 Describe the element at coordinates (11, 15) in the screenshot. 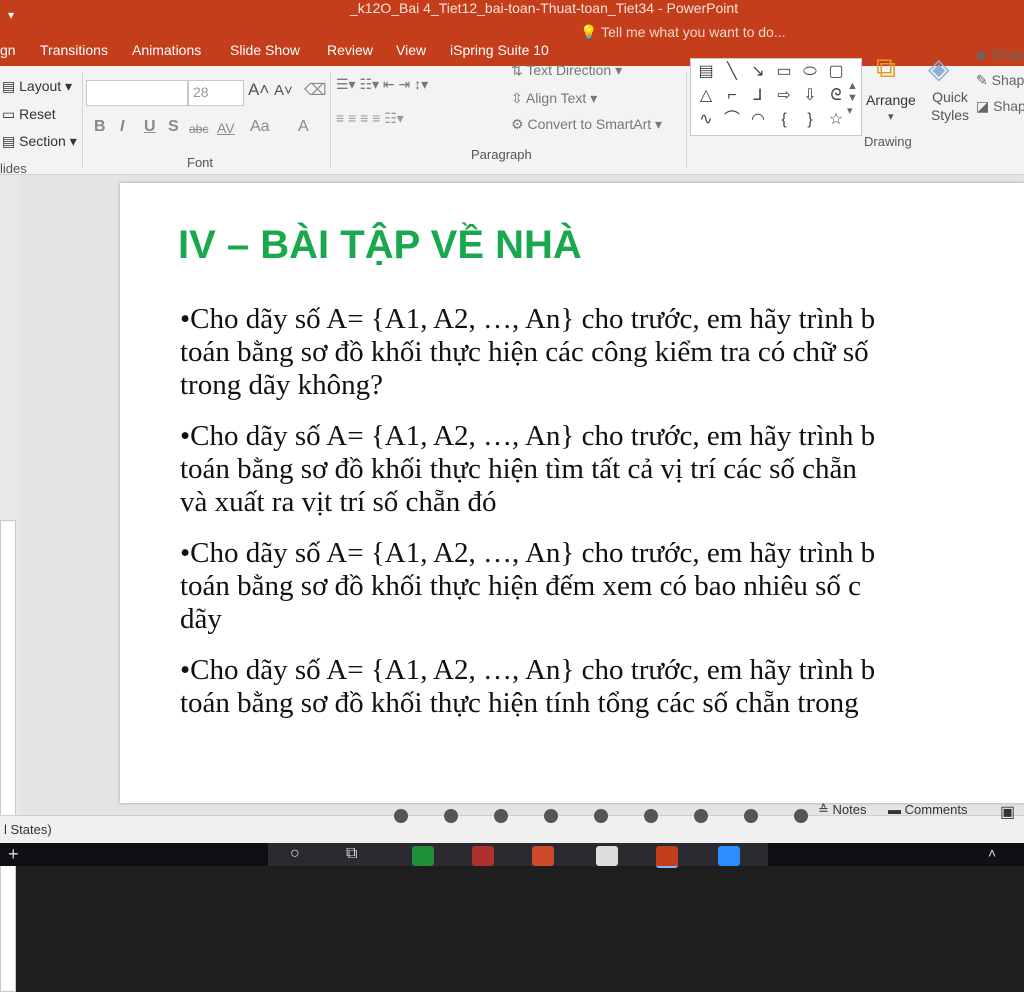

I see `quick-access-dropdown-icon: ▾` at that location.